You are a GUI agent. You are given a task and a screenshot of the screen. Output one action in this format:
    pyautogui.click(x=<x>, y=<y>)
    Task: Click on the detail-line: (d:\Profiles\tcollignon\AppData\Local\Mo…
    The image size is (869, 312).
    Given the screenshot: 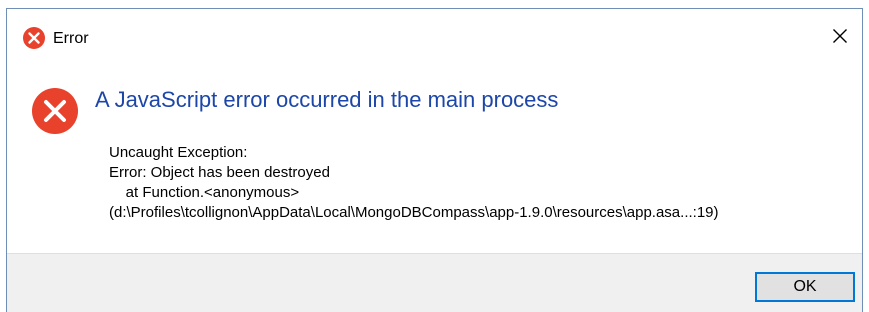 What is the action you would take?
    pyautogui.click(x=414, y=212)
    